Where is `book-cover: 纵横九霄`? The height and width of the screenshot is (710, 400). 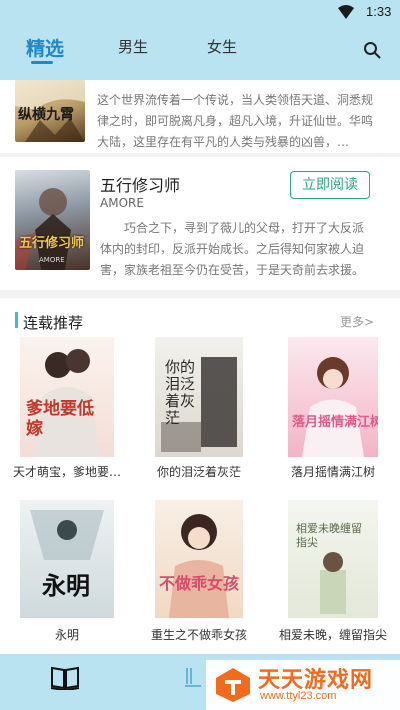
book-cover: 纵横九霄 is located at coordinates (50, 111).